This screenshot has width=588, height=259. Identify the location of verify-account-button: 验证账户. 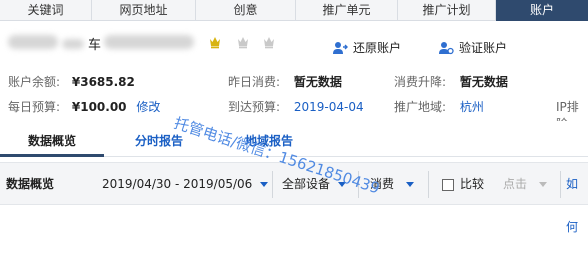
(472, 47).